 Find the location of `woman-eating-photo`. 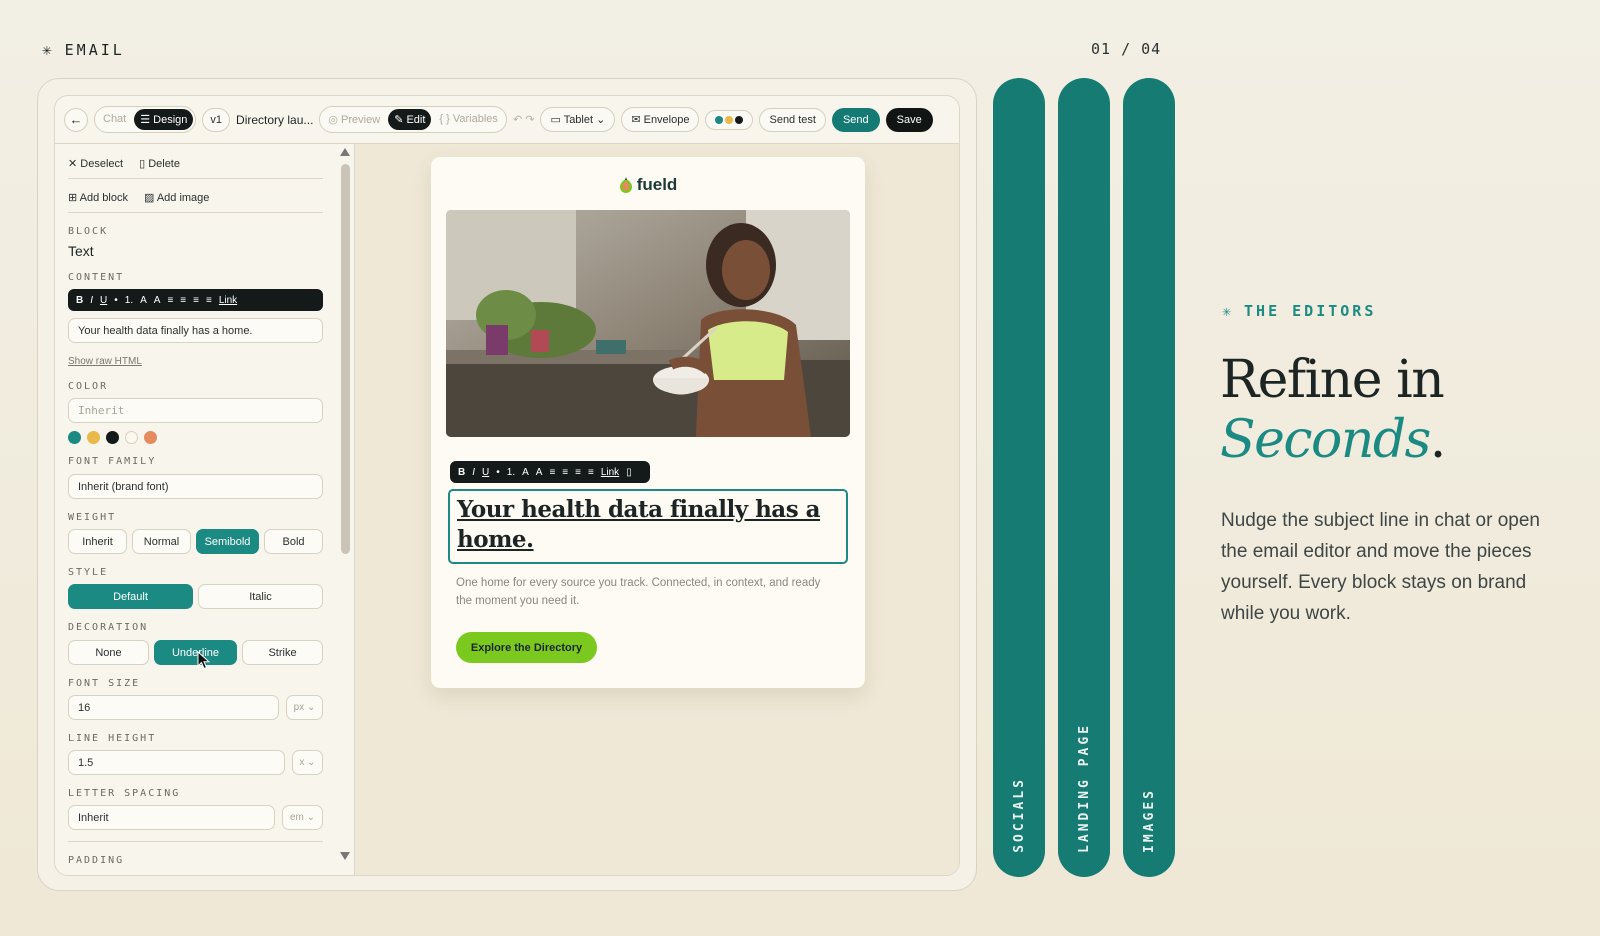

woman-eating-photo is located at coordinates (648, 323).